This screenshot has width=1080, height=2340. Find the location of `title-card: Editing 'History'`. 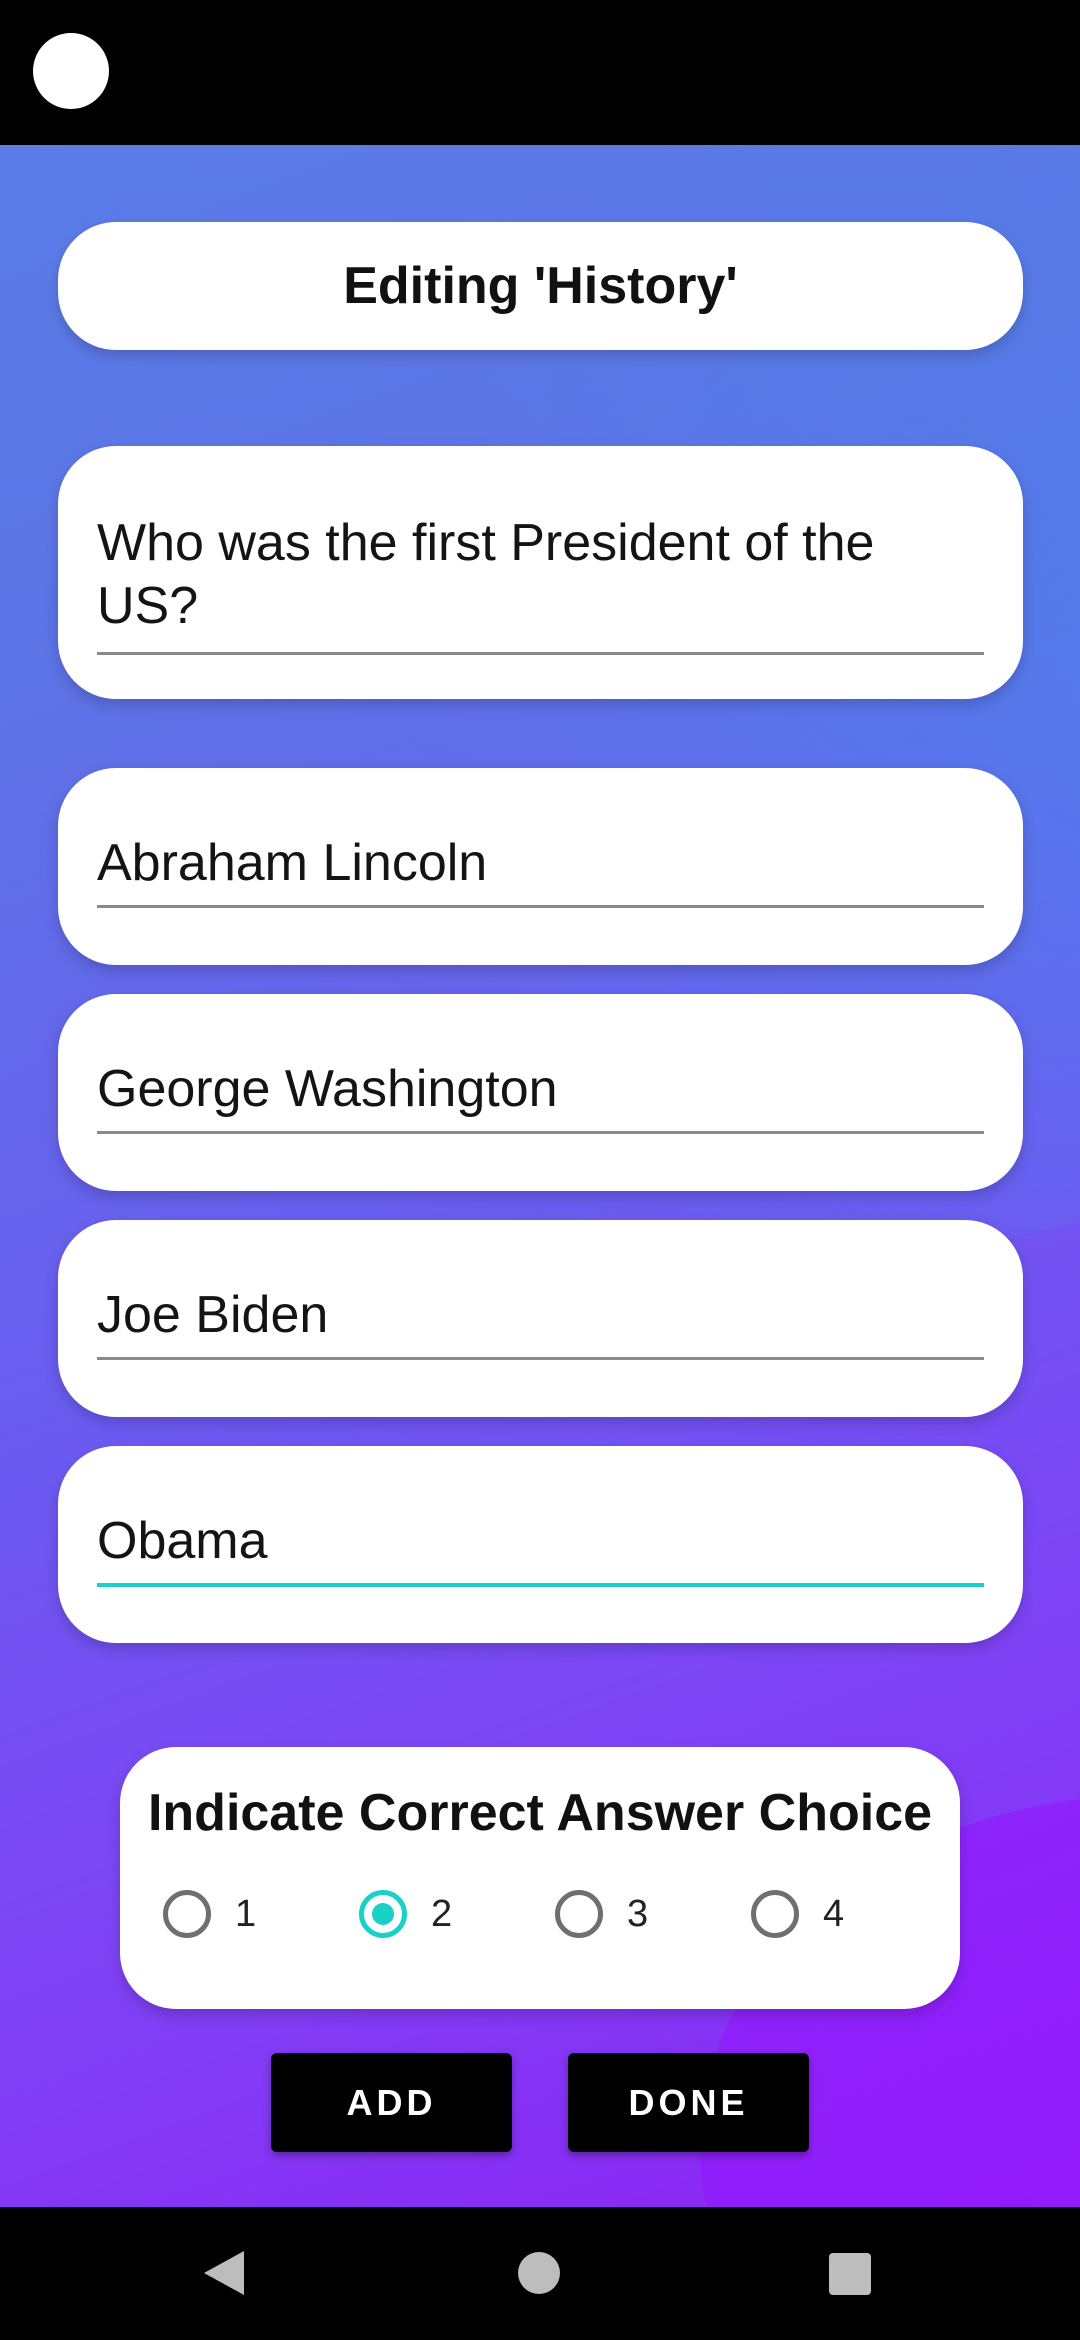

title-card: Editing 'History' is located at coordinates (540, 286).